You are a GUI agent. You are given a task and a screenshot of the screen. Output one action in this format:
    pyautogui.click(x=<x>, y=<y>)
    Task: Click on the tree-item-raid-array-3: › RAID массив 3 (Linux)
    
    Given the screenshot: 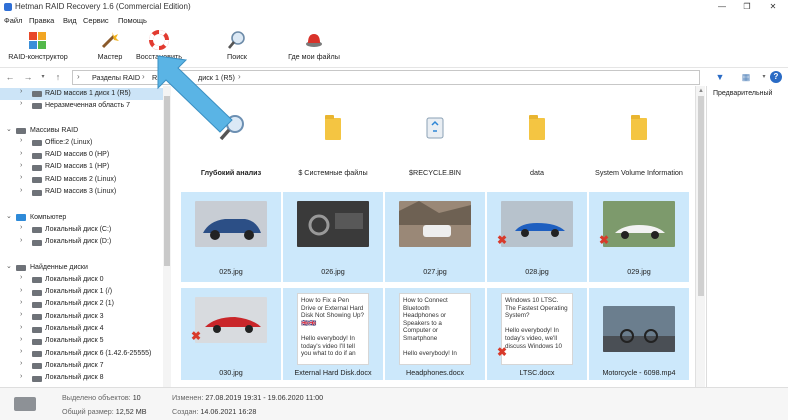 What is the action you would take?
    pyautogui.click(x=81, y=193)
    